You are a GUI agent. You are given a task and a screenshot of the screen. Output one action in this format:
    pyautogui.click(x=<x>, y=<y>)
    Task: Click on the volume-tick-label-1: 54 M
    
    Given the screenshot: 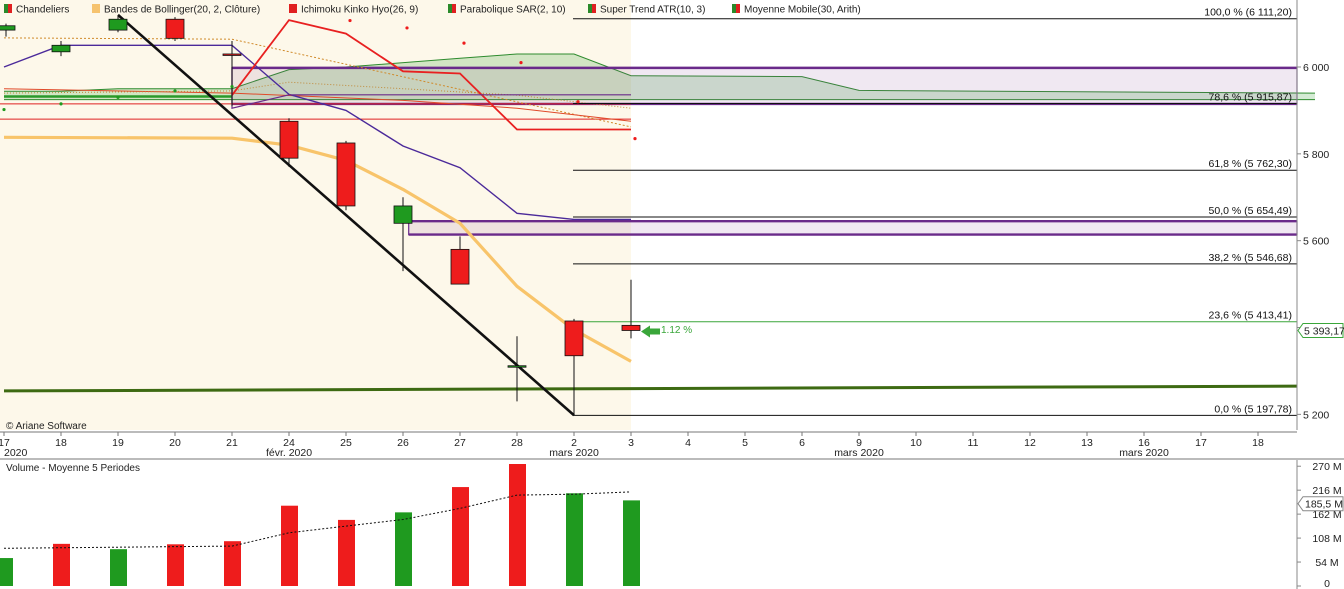 What is the action you would take?
    pyautogui.click(x=1326, y=563)
    